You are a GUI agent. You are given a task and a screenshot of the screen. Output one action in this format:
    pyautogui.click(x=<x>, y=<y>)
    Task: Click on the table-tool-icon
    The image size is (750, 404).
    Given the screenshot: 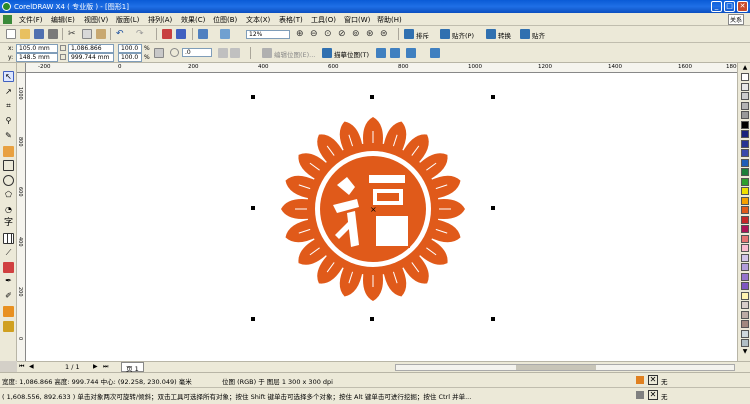 What is the action you would take?
    pyautogui.click(x=8, y=238)
    